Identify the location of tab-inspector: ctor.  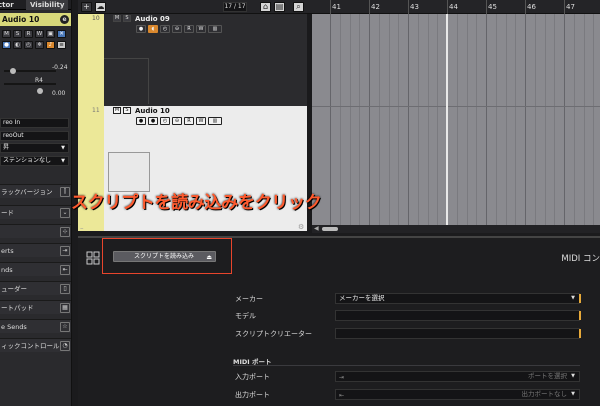
(7, 5).